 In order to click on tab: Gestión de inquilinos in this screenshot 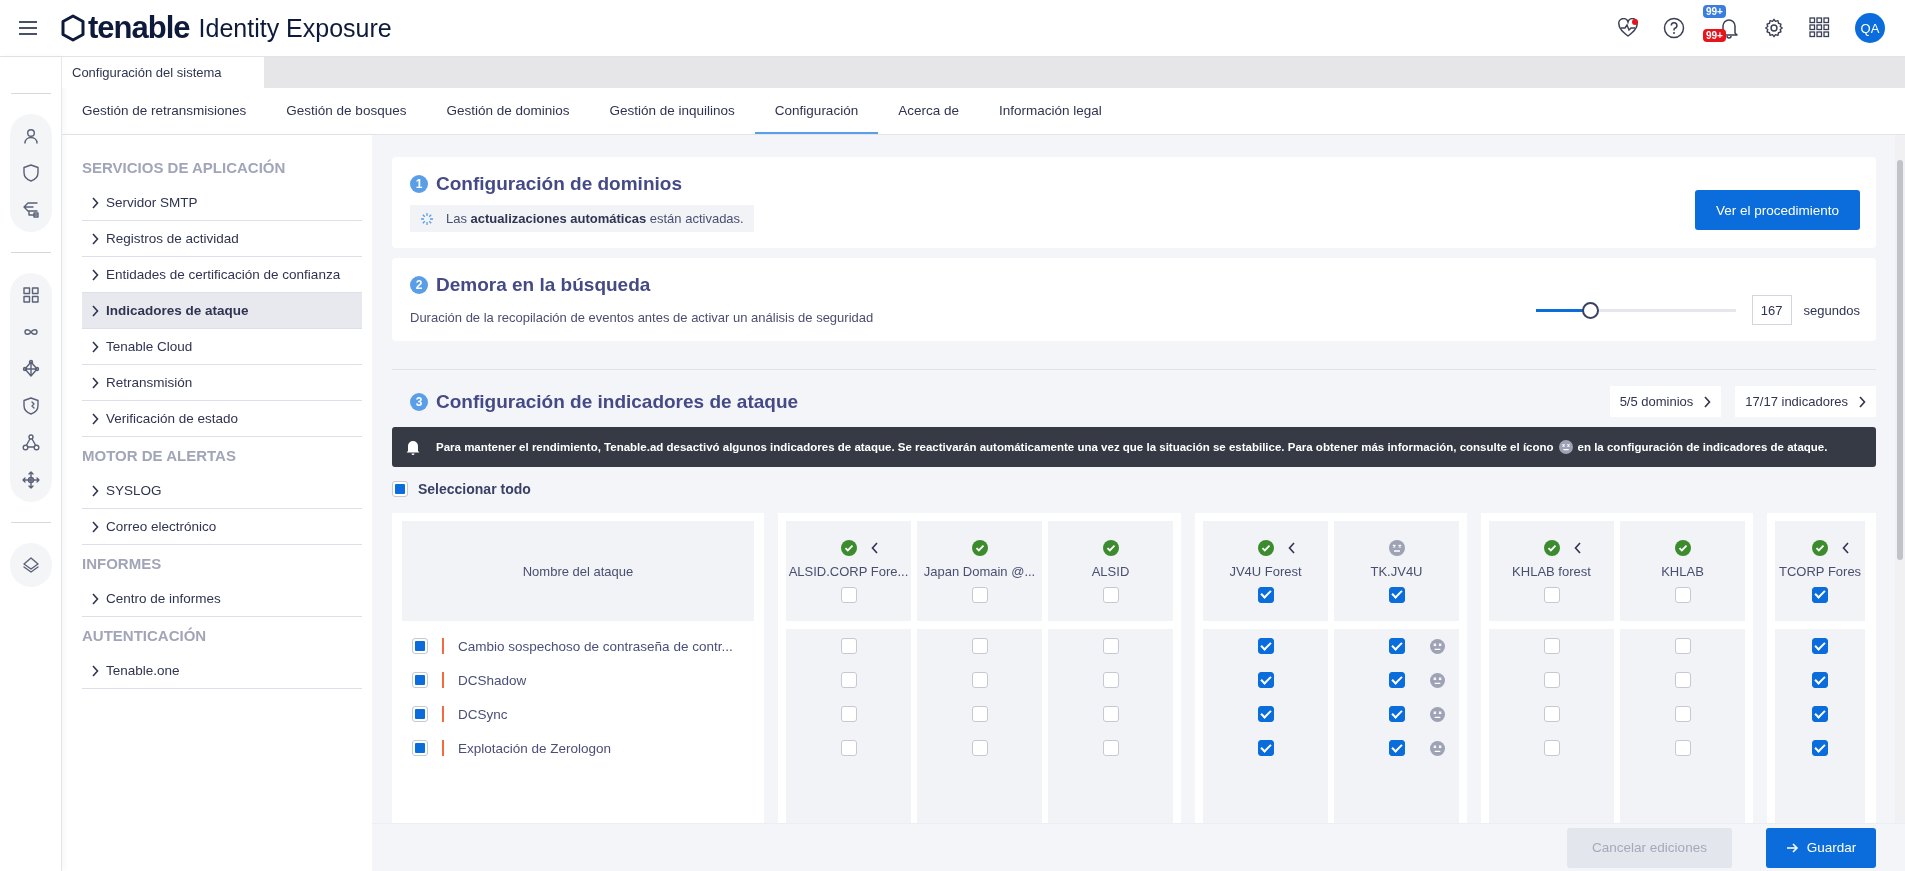, I will do `click(672, 111)`.